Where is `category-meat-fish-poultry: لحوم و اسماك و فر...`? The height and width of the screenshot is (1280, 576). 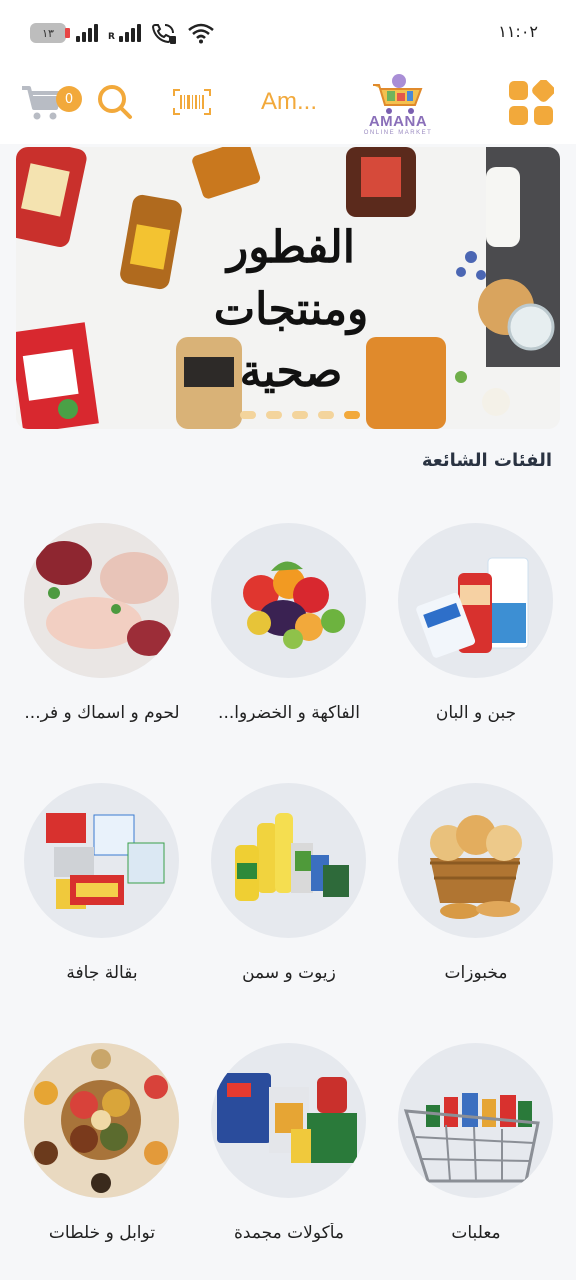 category-meat-fish-poultry: لحوم و اسماك و فر... is located at coordinates (102, 633).